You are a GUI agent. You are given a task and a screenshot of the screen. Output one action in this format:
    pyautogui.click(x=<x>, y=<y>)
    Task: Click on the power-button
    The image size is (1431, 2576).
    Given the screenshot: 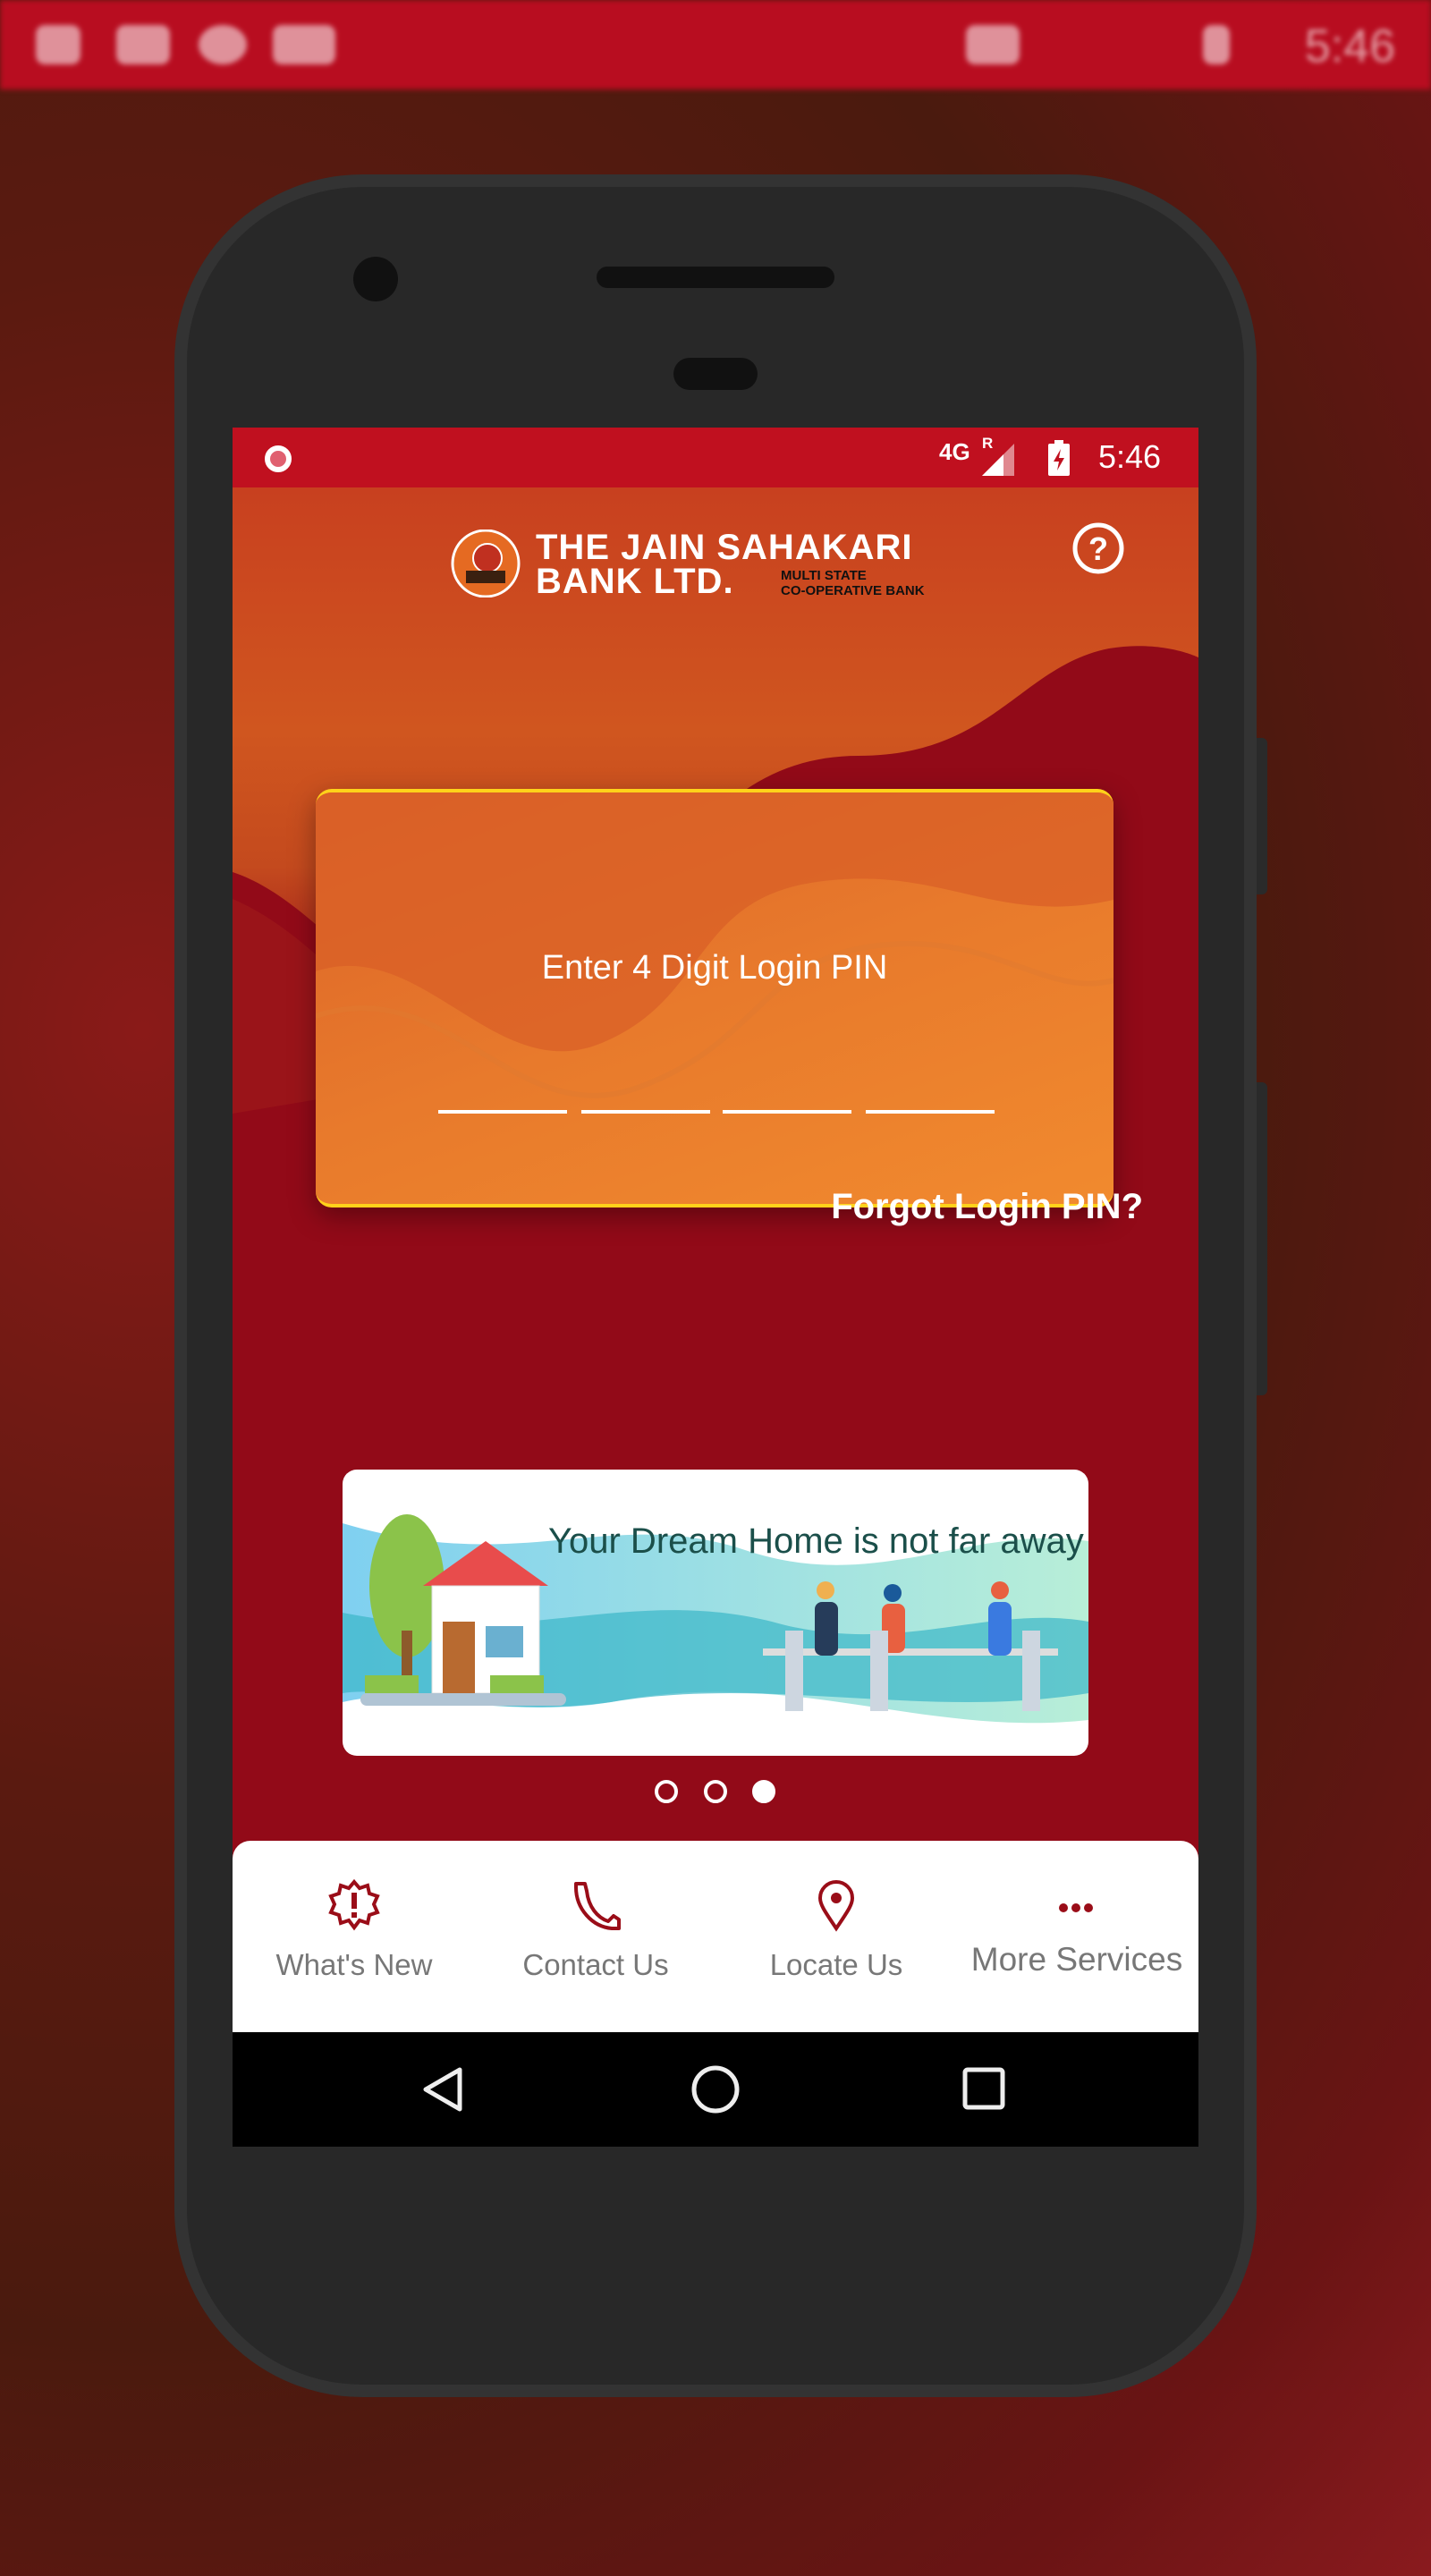 What is the action you would take?
    pyautogui.click(x=1262, y=816)
    